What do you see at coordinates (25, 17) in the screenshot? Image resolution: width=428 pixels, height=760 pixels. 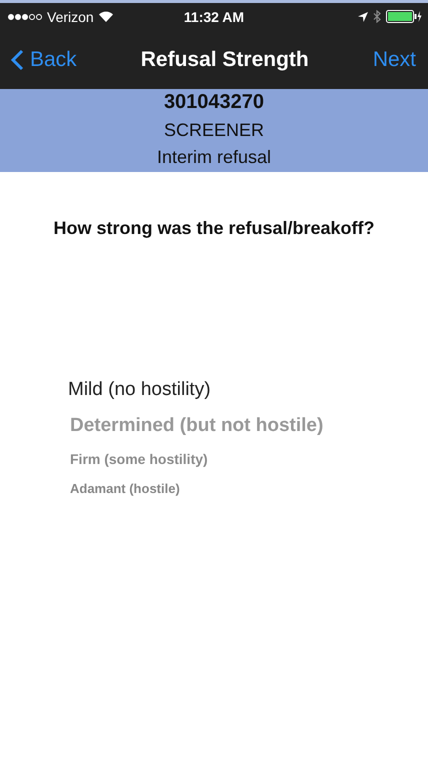 I see `signal-icon` at bounding box center [25, 17].